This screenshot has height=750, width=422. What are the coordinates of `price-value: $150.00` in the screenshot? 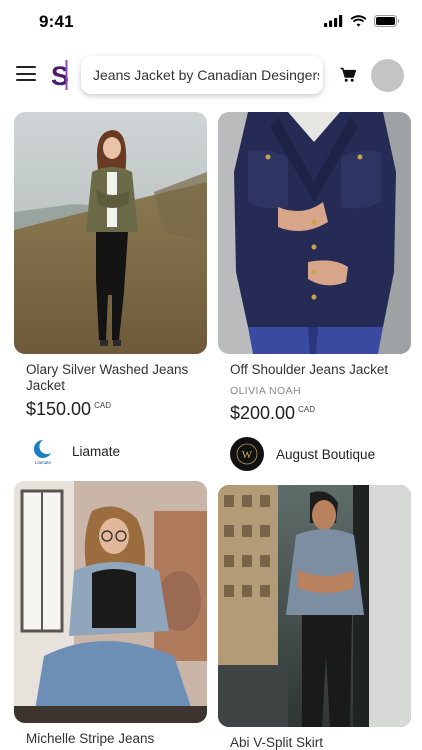 It's located at (59, 409).